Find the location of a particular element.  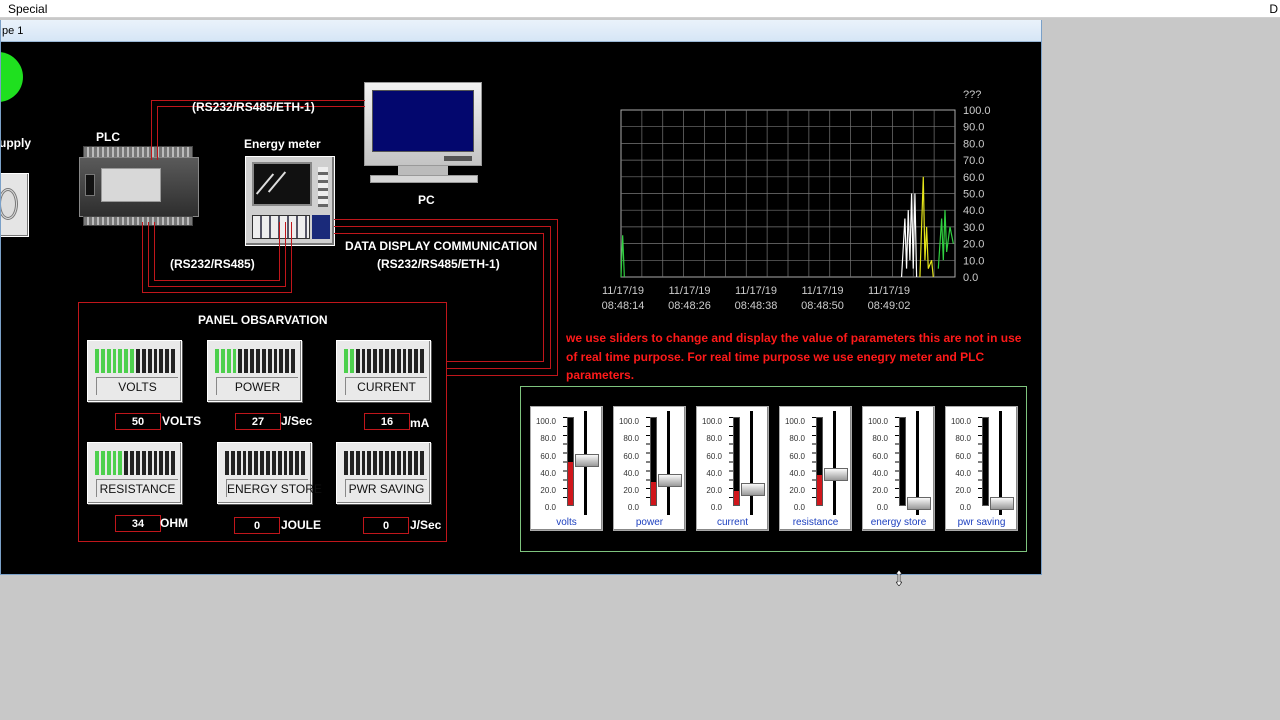

slider-name: current is located at coordinates (732, 522).